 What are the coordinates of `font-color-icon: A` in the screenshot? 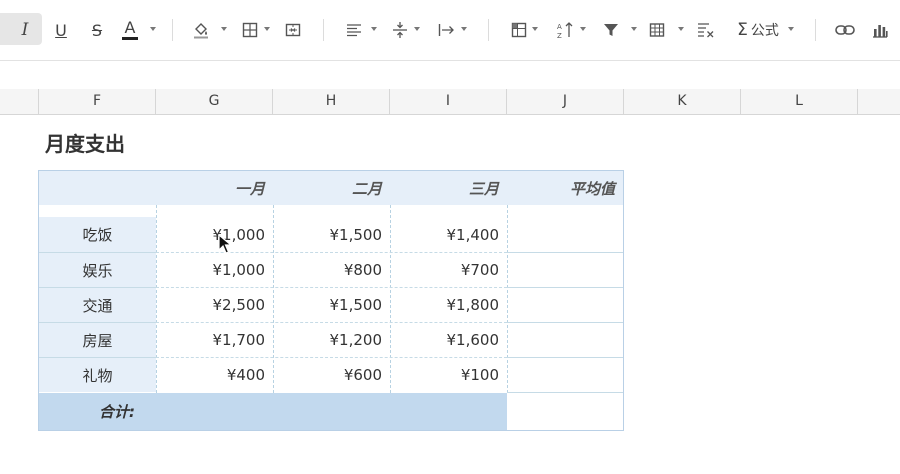 It's located at (130, 27).